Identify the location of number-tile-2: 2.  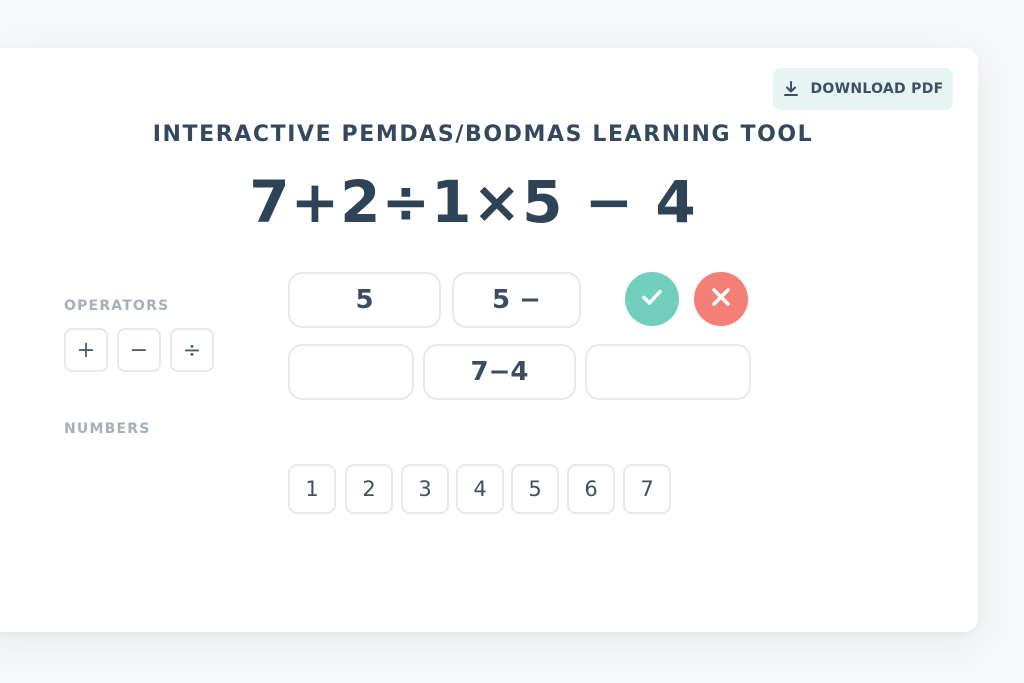
(369, 489).